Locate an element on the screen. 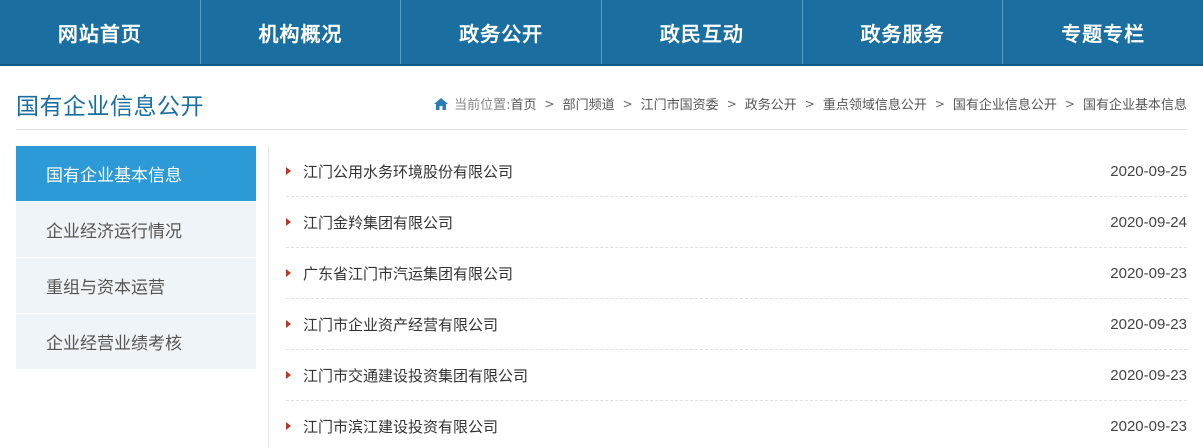  list-item-date: 2020-09-25 is located at coordinates (1148, 171).